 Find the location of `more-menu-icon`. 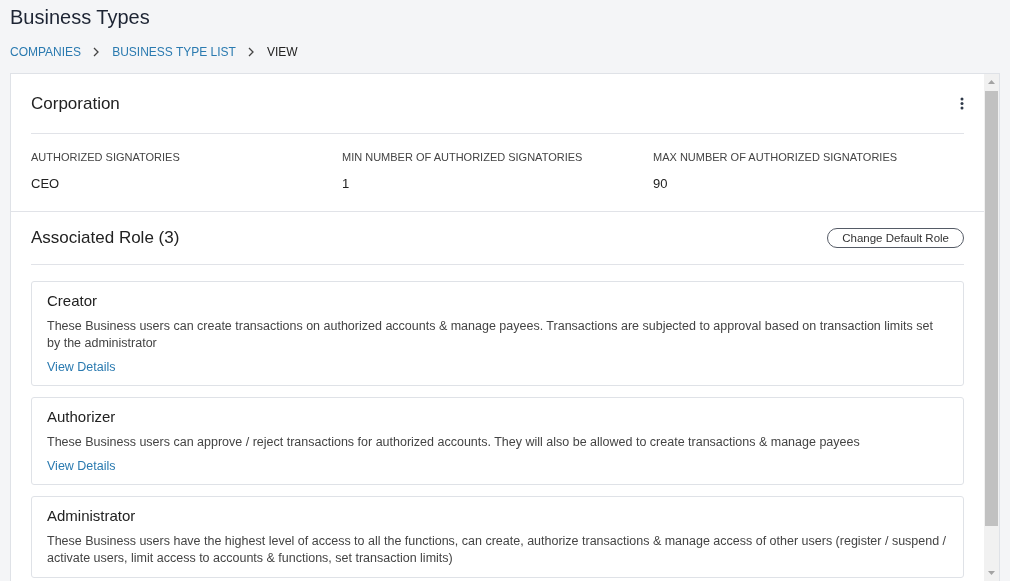

more-menu-icon is located at coordinates (962, 103).